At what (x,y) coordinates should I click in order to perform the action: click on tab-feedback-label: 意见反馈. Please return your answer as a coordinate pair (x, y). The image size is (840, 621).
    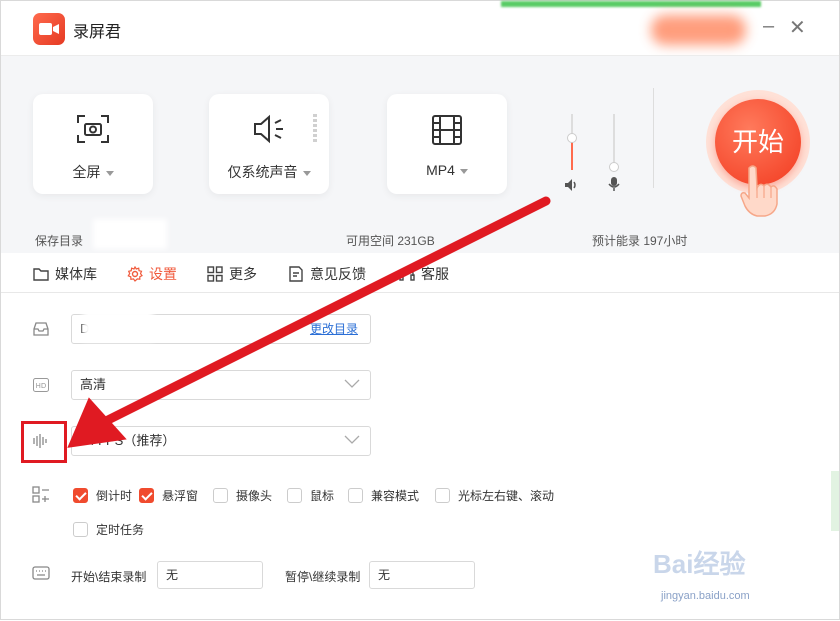
    Looking at the image, I should click on (338, 274).